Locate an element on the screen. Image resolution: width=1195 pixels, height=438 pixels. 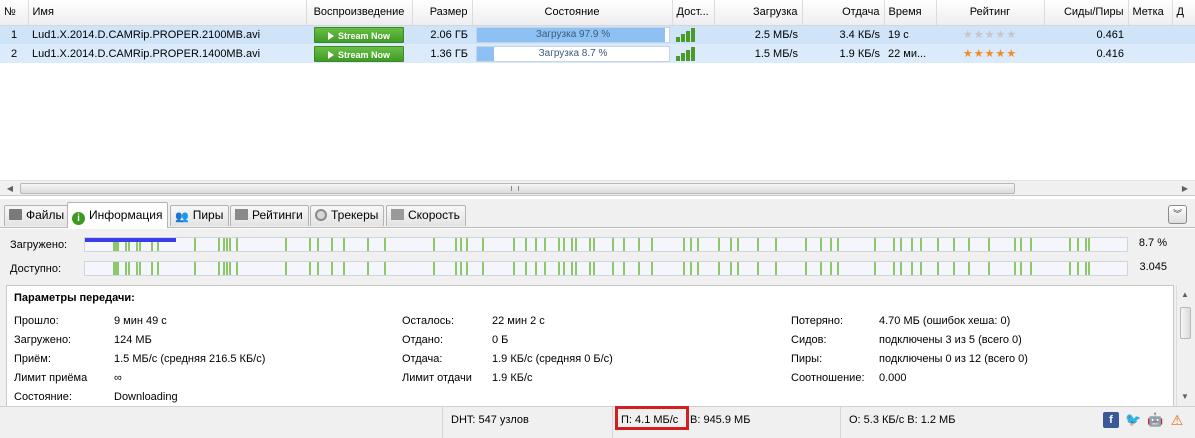
status-upload: О: 5.3 КБ/с В: 1.2 МБ is located at coordinates (958, 422).